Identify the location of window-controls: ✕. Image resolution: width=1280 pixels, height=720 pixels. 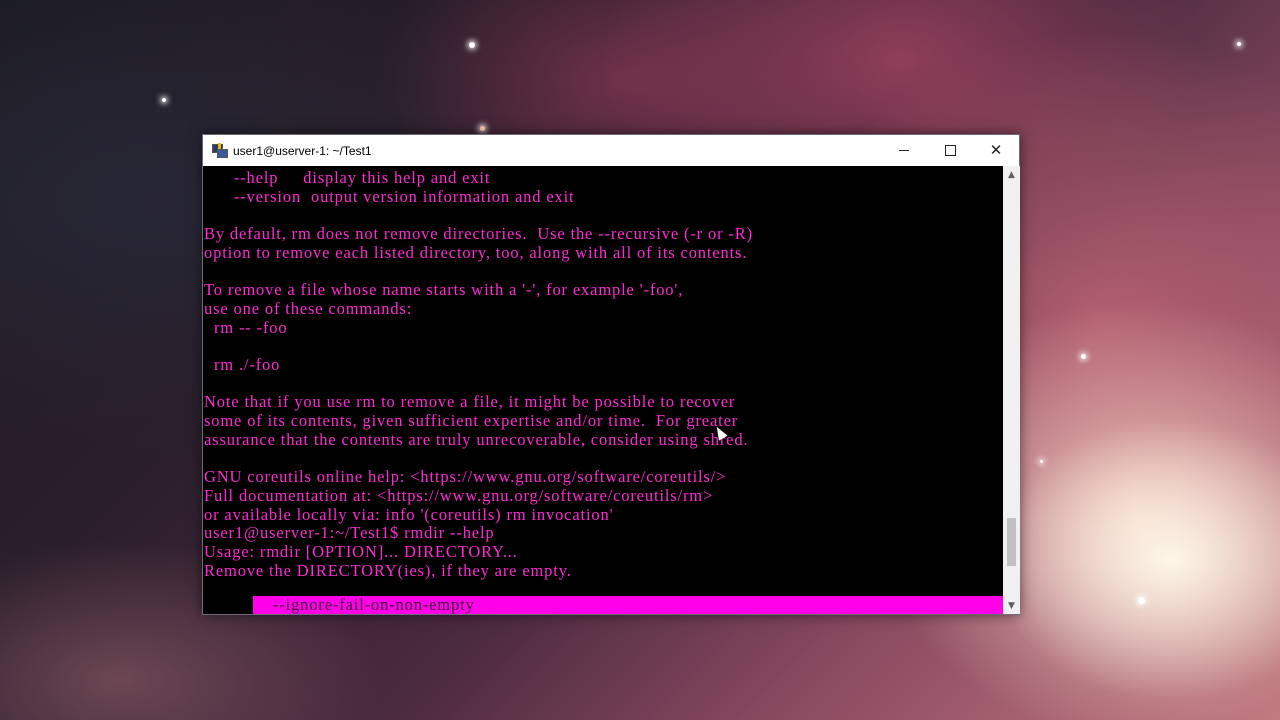
(950, 150).